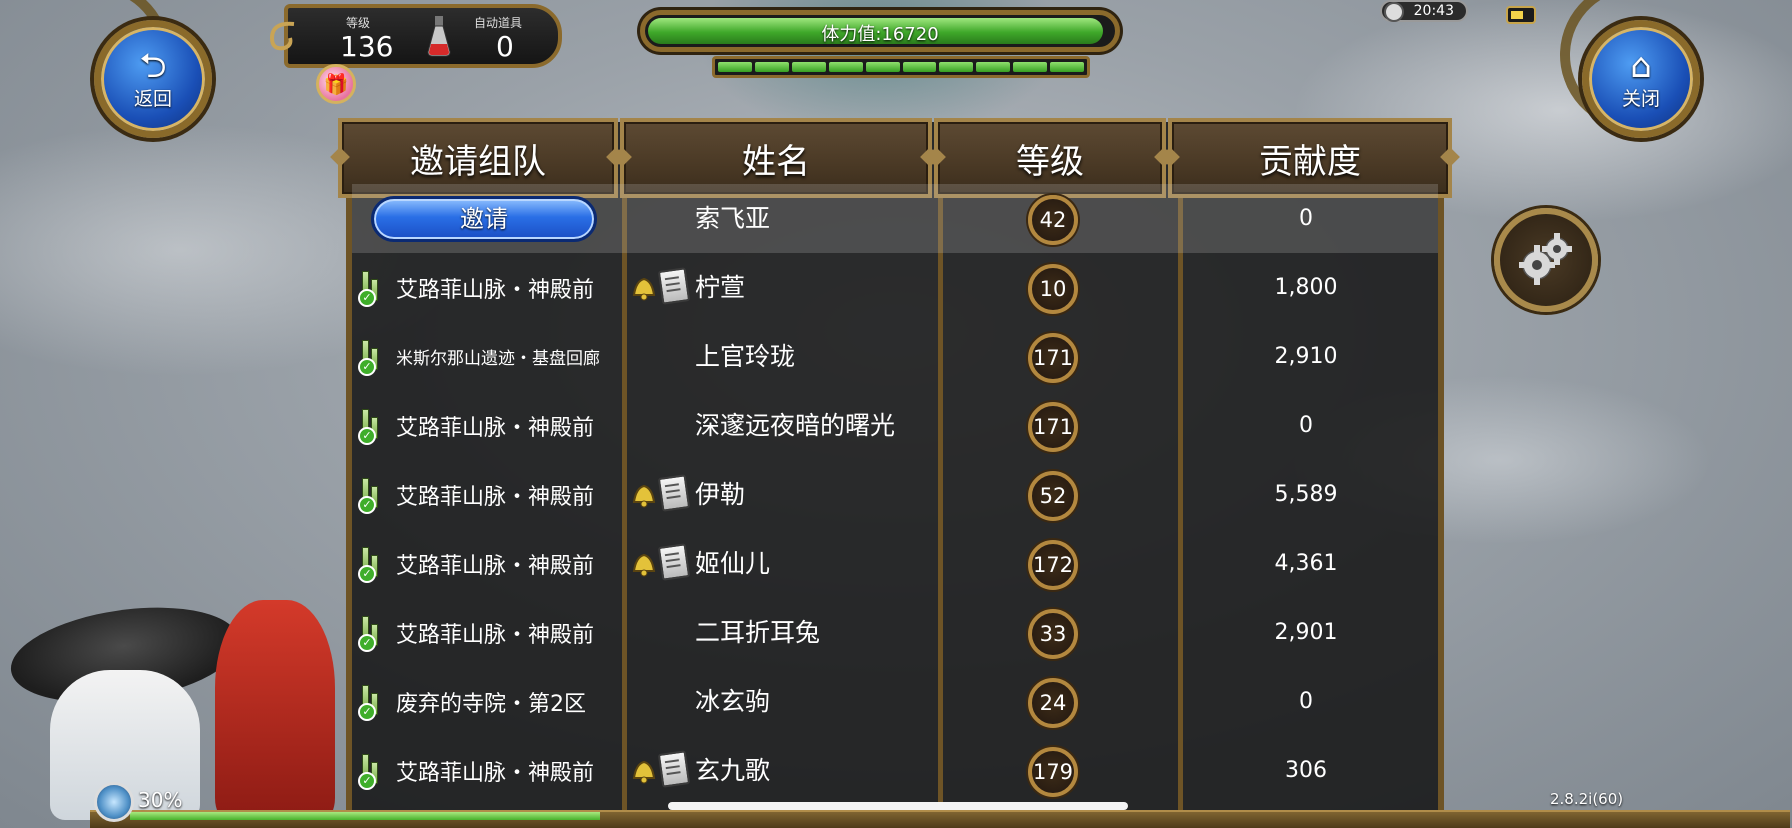 Image resolution: width=1792 pixels, height=828 pixels. What do you see at coordinates (898, 806) in the screenshot?
I see `home-indicator` at bounding box center [898, 806].